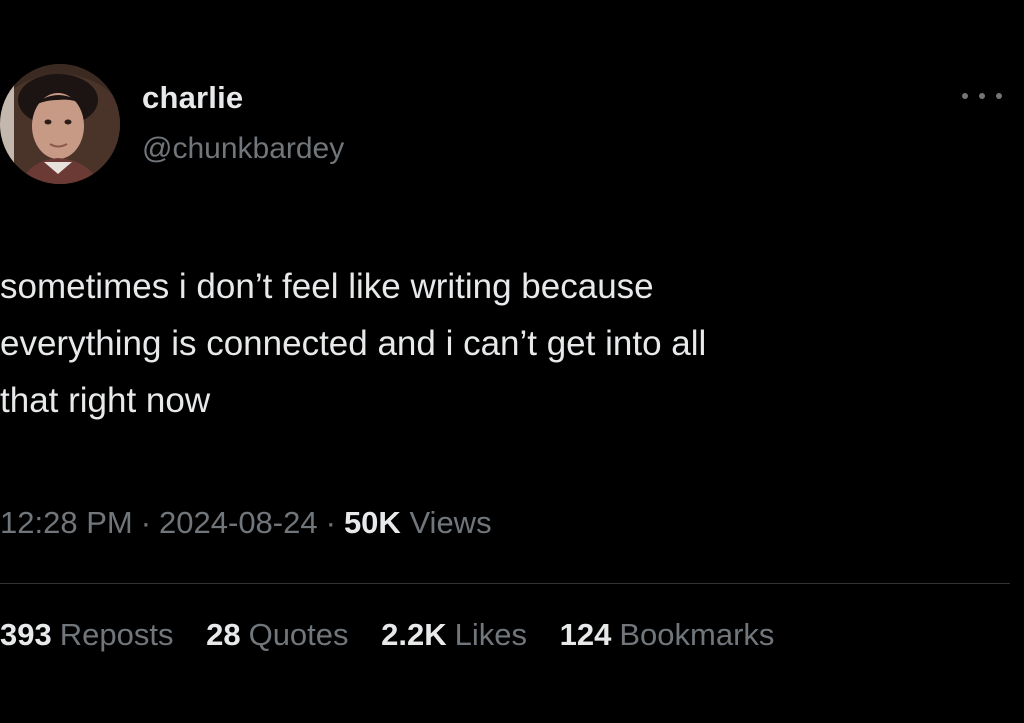  I want to click on stat-reposts: 393 Reposts, so click(86, 634).